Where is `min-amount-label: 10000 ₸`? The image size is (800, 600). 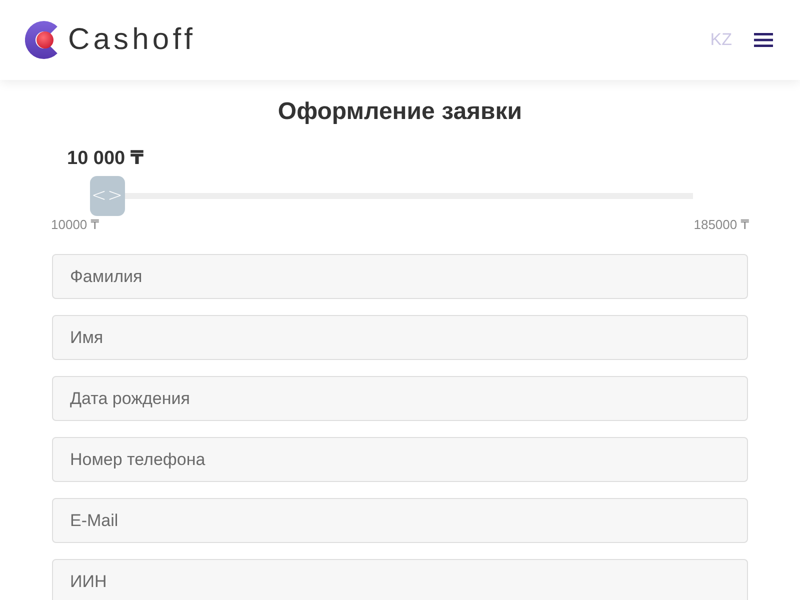
min-amount-label: 10000 ₸ is located at coordinates (75, 225).